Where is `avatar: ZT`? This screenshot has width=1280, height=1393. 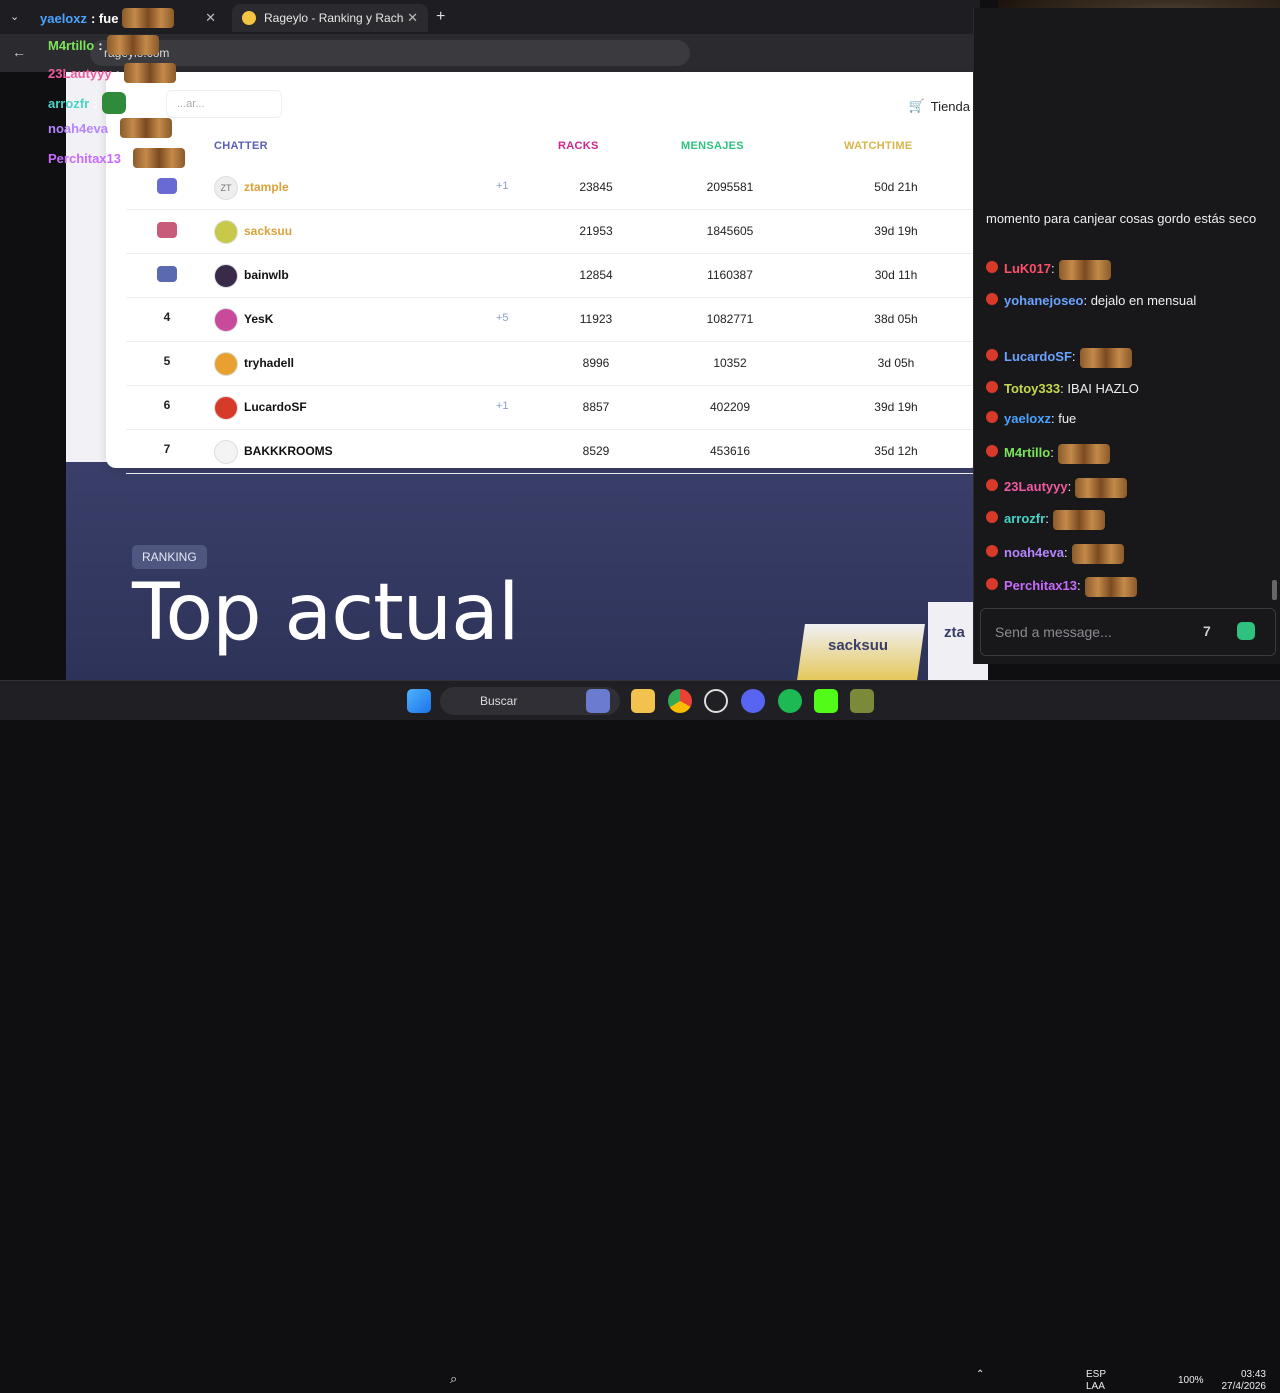
avatar: ZT is located at coordinates (226, 188).